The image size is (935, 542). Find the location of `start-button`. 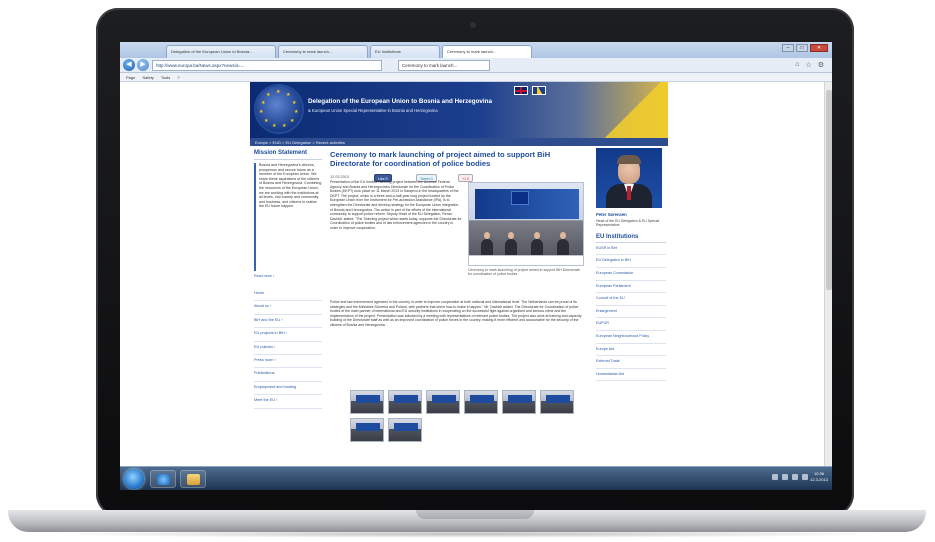

start-button is located at coordinates (134, 479).